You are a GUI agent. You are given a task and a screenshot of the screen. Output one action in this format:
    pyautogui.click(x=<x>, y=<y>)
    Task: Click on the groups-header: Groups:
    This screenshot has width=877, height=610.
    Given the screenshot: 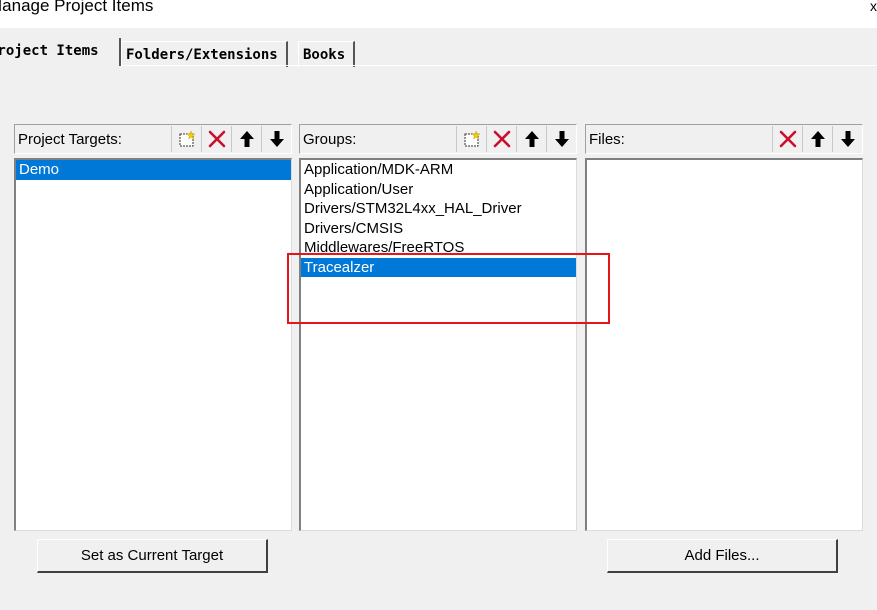 What is the action you would take?
    pyautogui.click(x=438, y=139)
    